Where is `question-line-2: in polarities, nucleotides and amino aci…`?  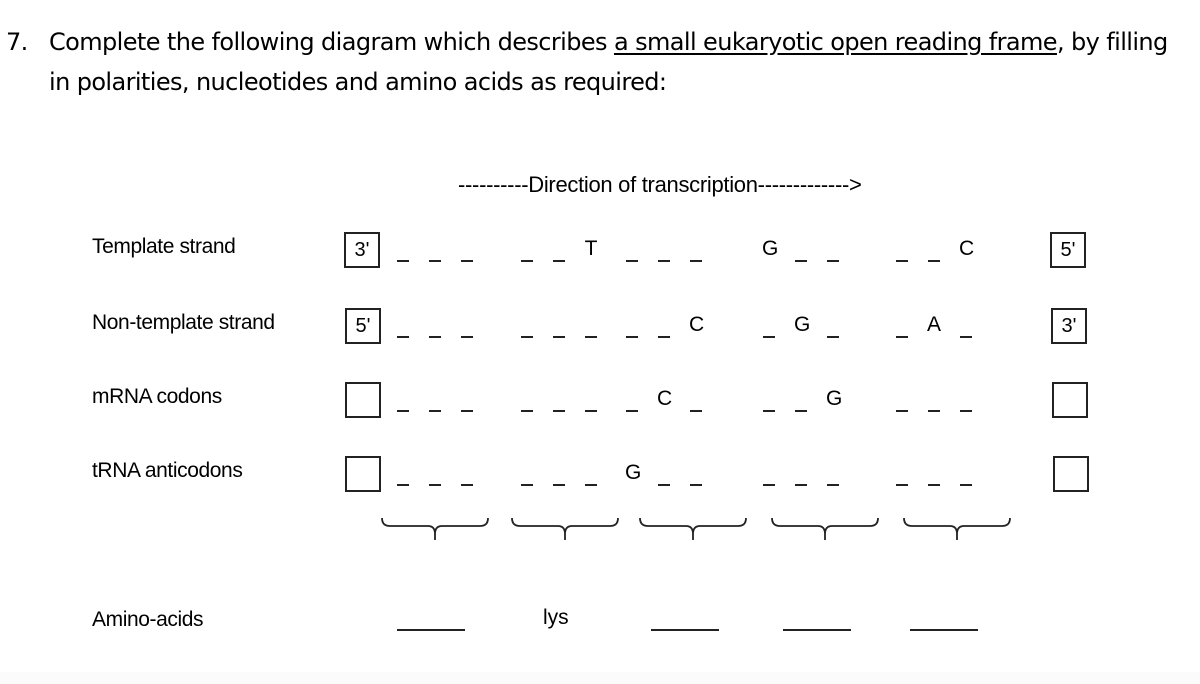 question-line-2: in polarities, nucleotides and amino aci… is located at coordinates (358, 82).